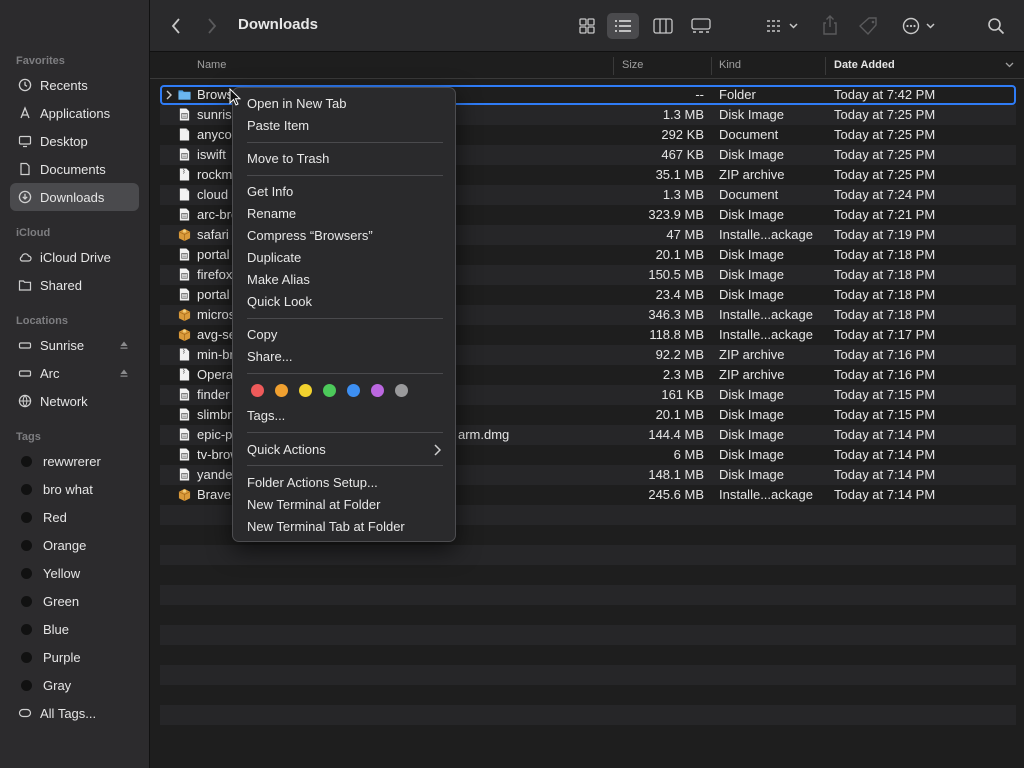 The width and height of the screenshot is (1024, 768). What do you see at coordinates (212, 26) in the screenshot?
I see `forward-button` at bounding box center [212, 26].